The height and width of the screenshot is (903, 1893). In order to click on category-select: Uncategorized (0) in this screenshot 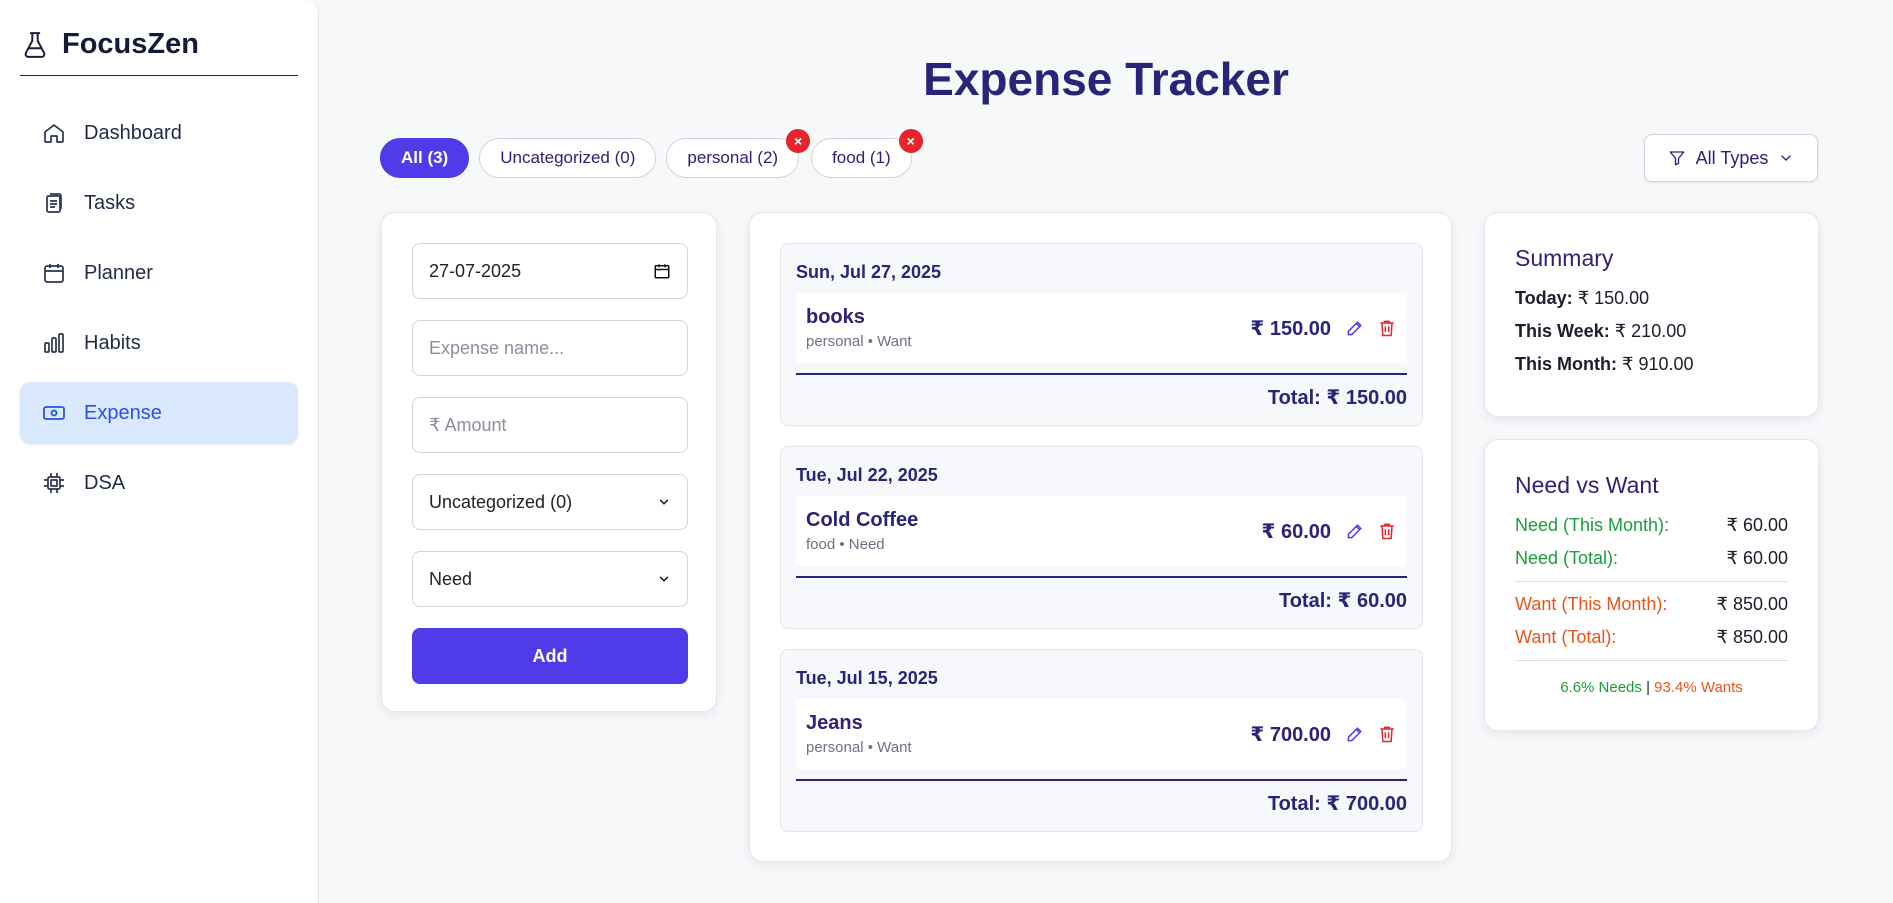, I will do `click(550, 502)`.